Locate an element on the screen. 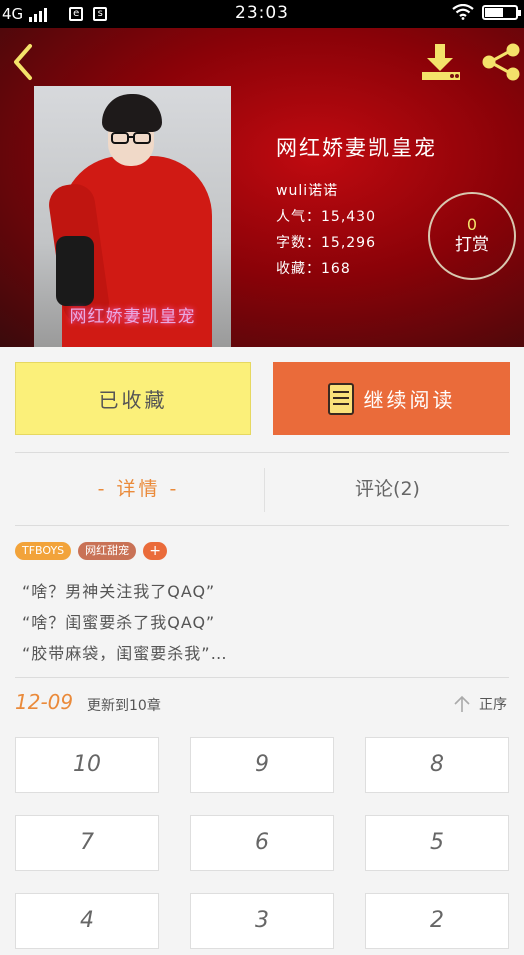 The height and width of the screenshot is (955, 524). update-row: 12-09 更新到10章 正序 is located at coordinates (262, 705).